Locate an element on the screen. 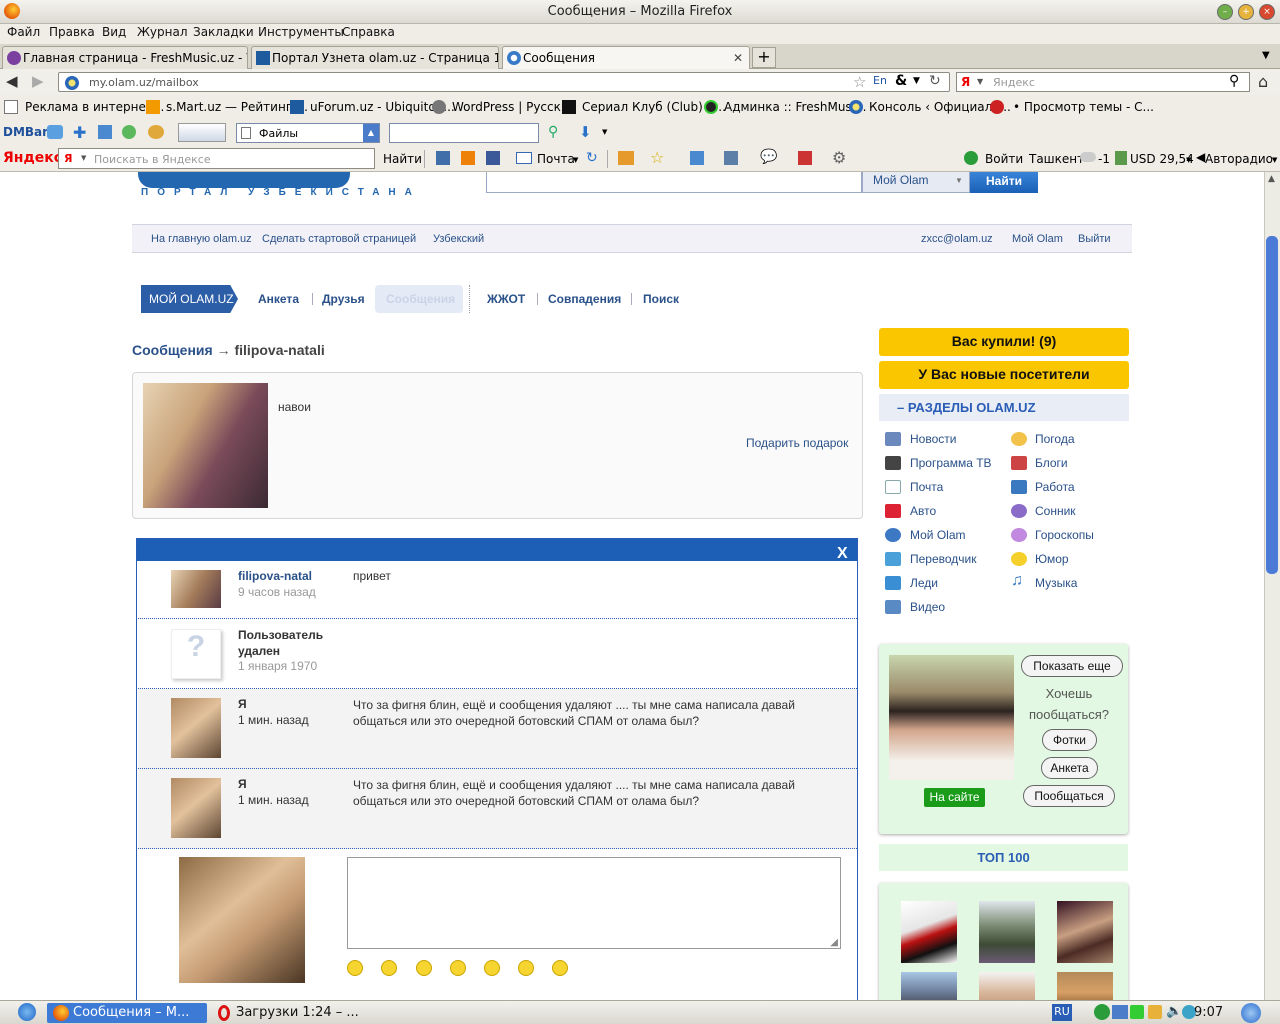 This screenshot has height=1024, width=1280. laugh-smile-icon is located at coordinates (492, 968).